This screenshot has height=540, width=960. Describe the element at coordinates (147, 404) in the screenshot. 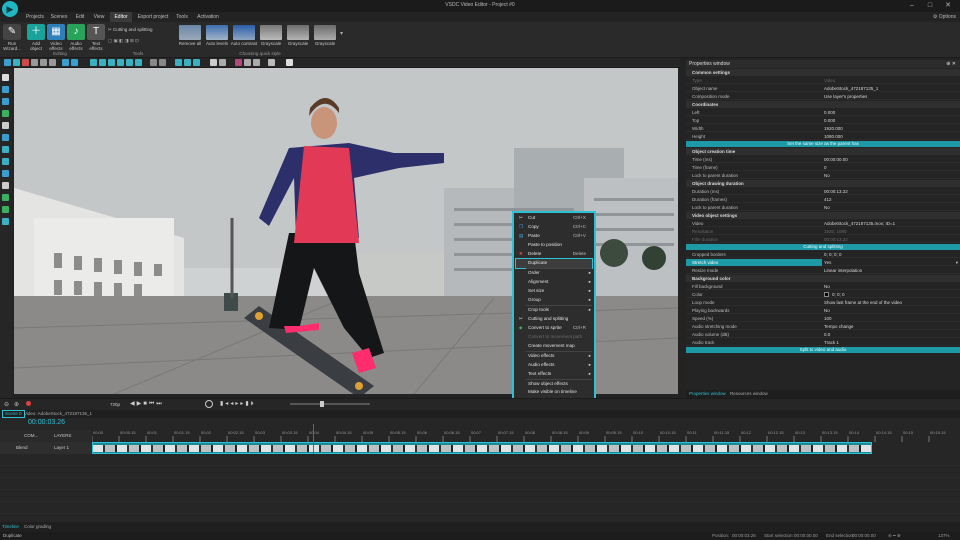

I see `transport-buttons: ◀▶■⏮⏭` at that location.